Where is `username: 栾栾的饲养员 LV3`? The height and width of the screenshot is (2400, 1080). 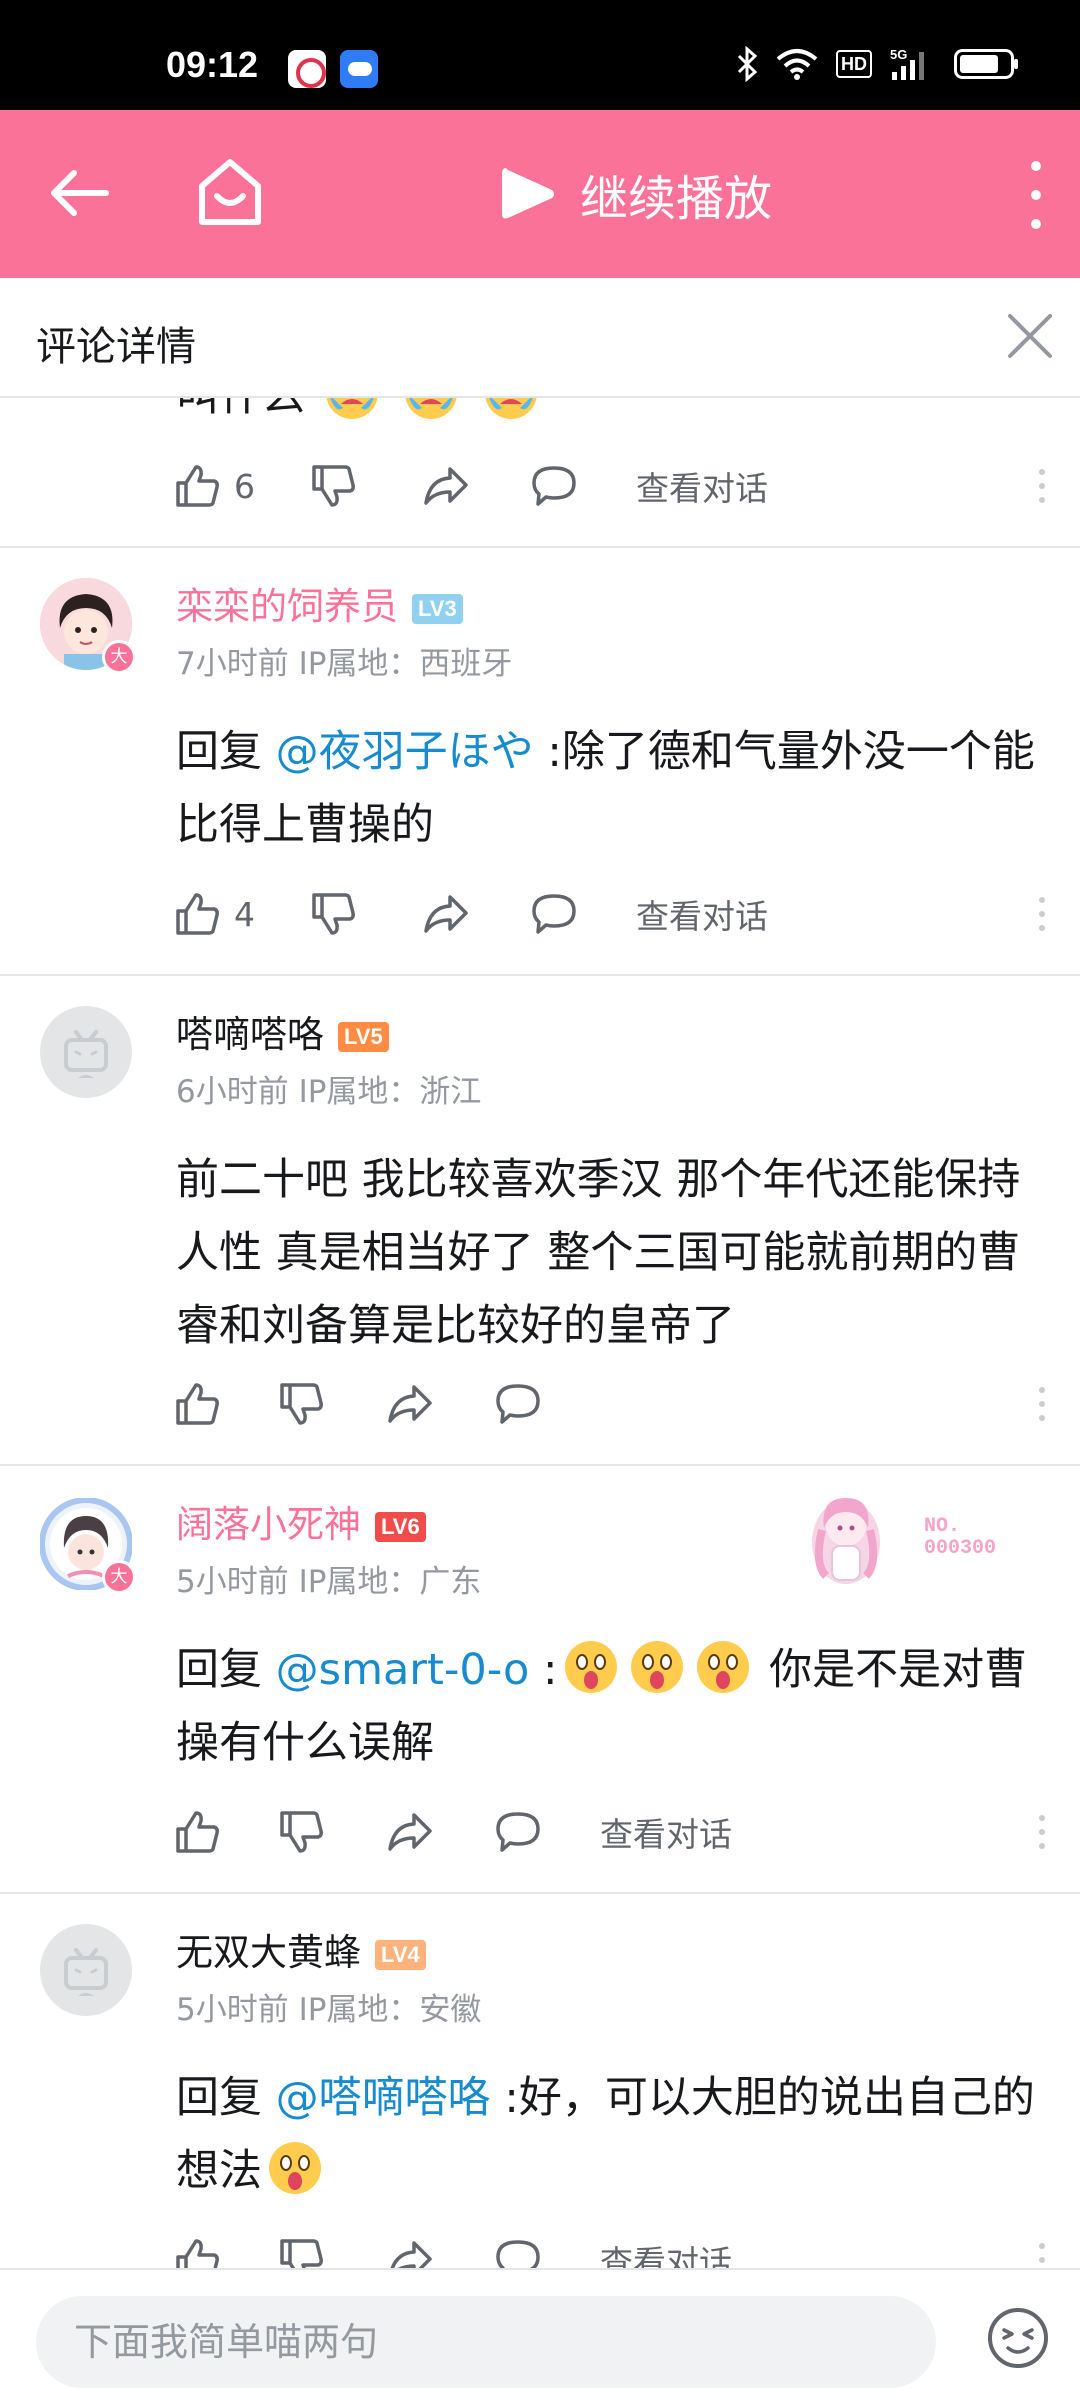
username: 栾栾的饲养员 LV3 is located at coordinates (319, 603).